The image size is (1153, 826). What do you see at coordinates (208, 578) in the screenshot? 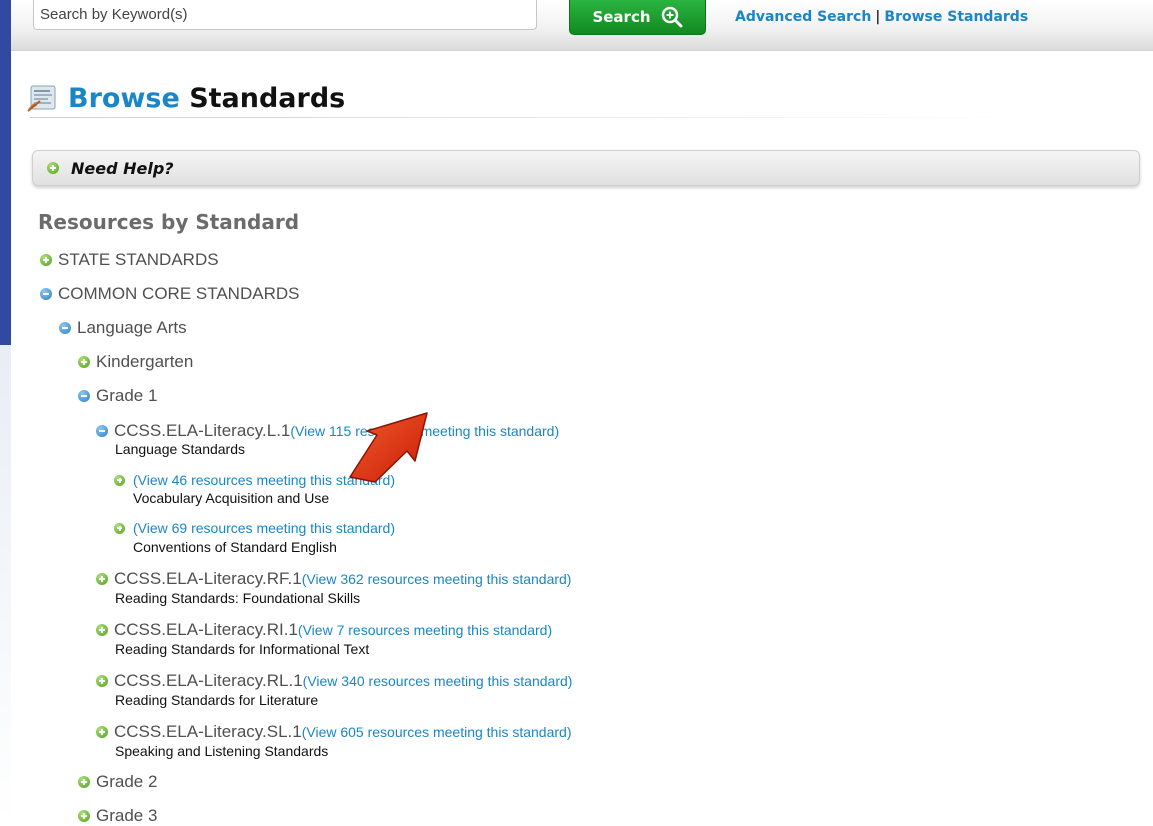
I see `standard-code: CCSS.ELA-Literacy.RF.1` at bounding box center [208, 578].